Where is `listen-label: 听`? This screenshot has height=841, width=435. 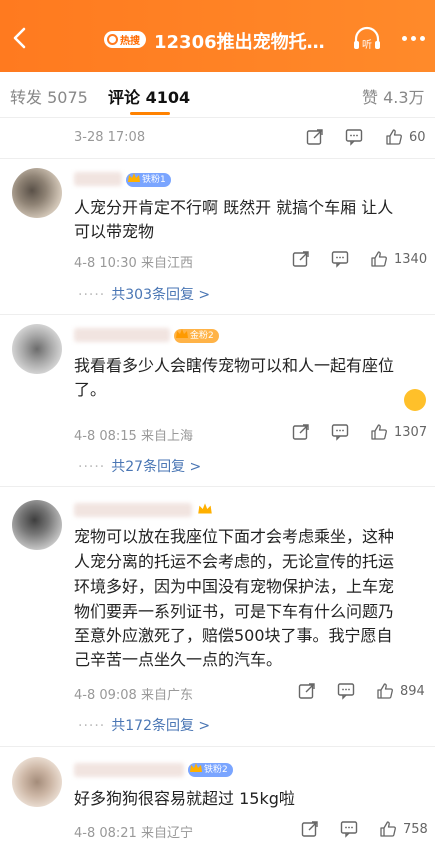 listen-label: 听 is located at coordinates (367, 45).